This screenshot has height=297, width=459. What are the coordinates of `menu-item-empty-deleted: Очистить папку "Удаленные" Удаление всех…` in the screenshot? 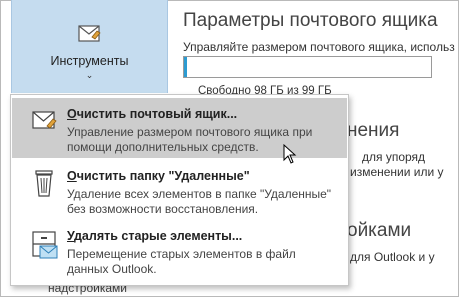 It's located at (179, 190).